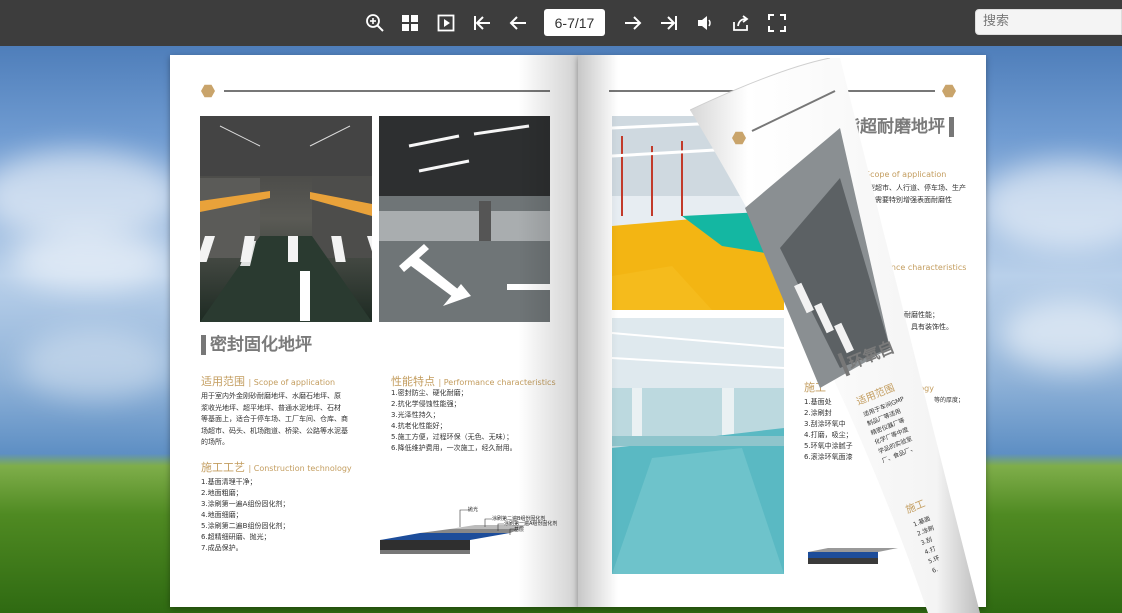 Image resolution: width=1122 pixels, height=613 pixels. Describe the element at coordinates (705, 23) in the screenshot. I see `sound-icon` at that location.